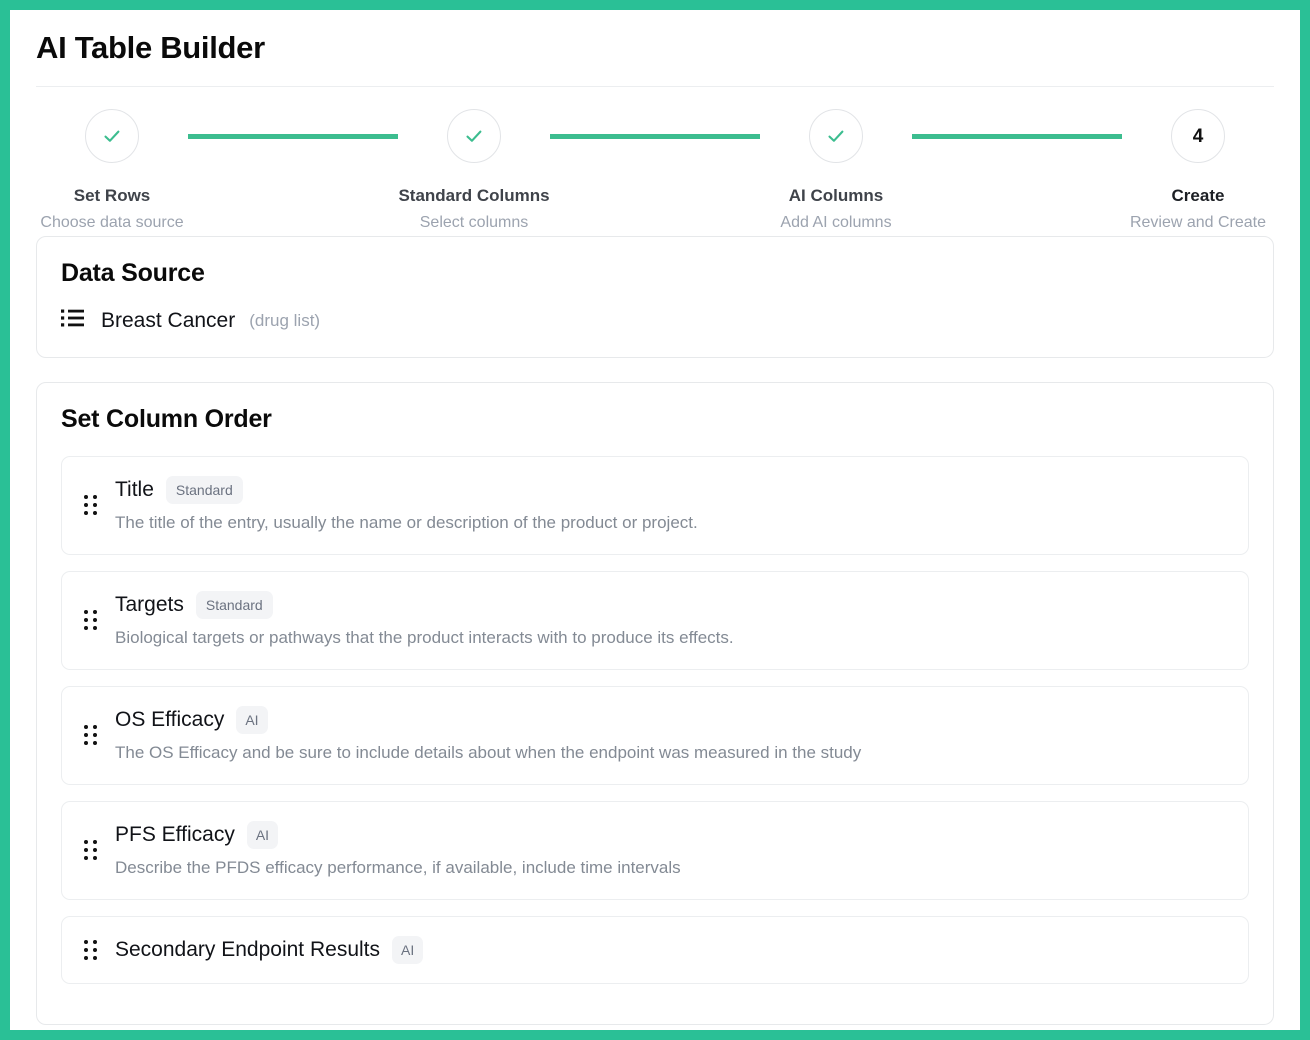 Image resolution: width=1310 pixels, height=1040 pixels. Describe the element at coordinates (168, 320) in the screenshot. I see `data-source-name: Breast Cancer` at that location.